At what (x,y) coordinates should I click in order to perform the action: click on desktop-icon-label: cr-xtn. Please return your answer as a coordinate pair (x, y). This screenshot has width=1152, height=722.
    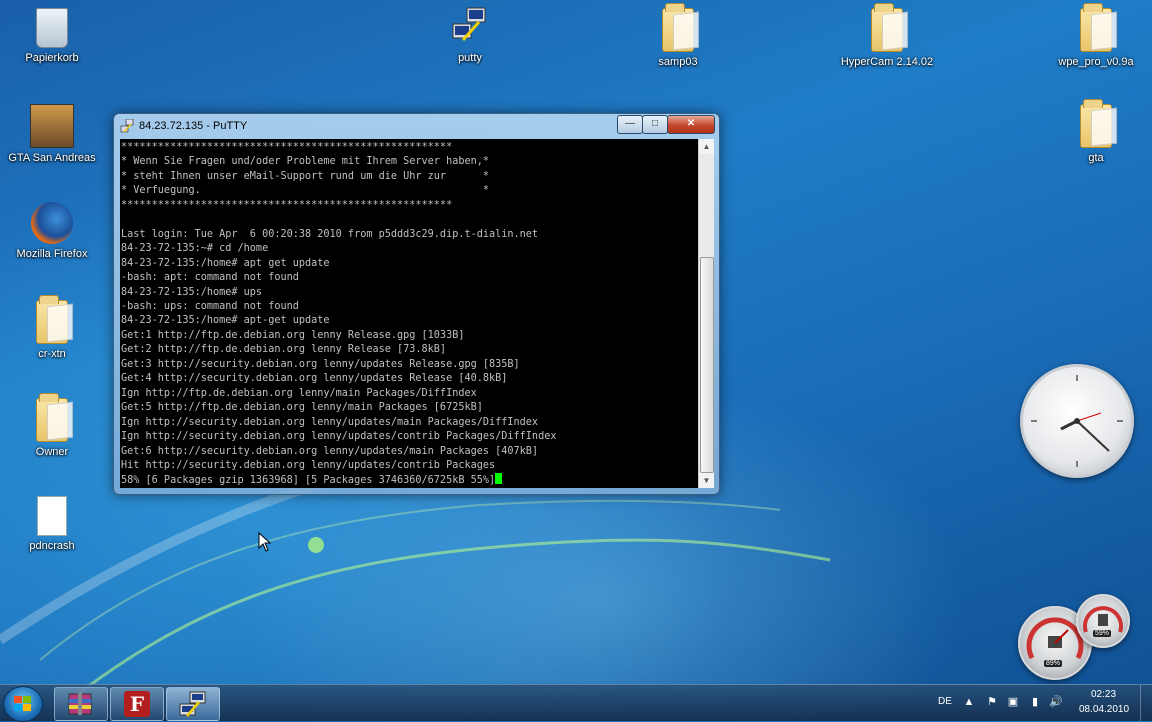
    Looking at the image, I should click on (52, 354).